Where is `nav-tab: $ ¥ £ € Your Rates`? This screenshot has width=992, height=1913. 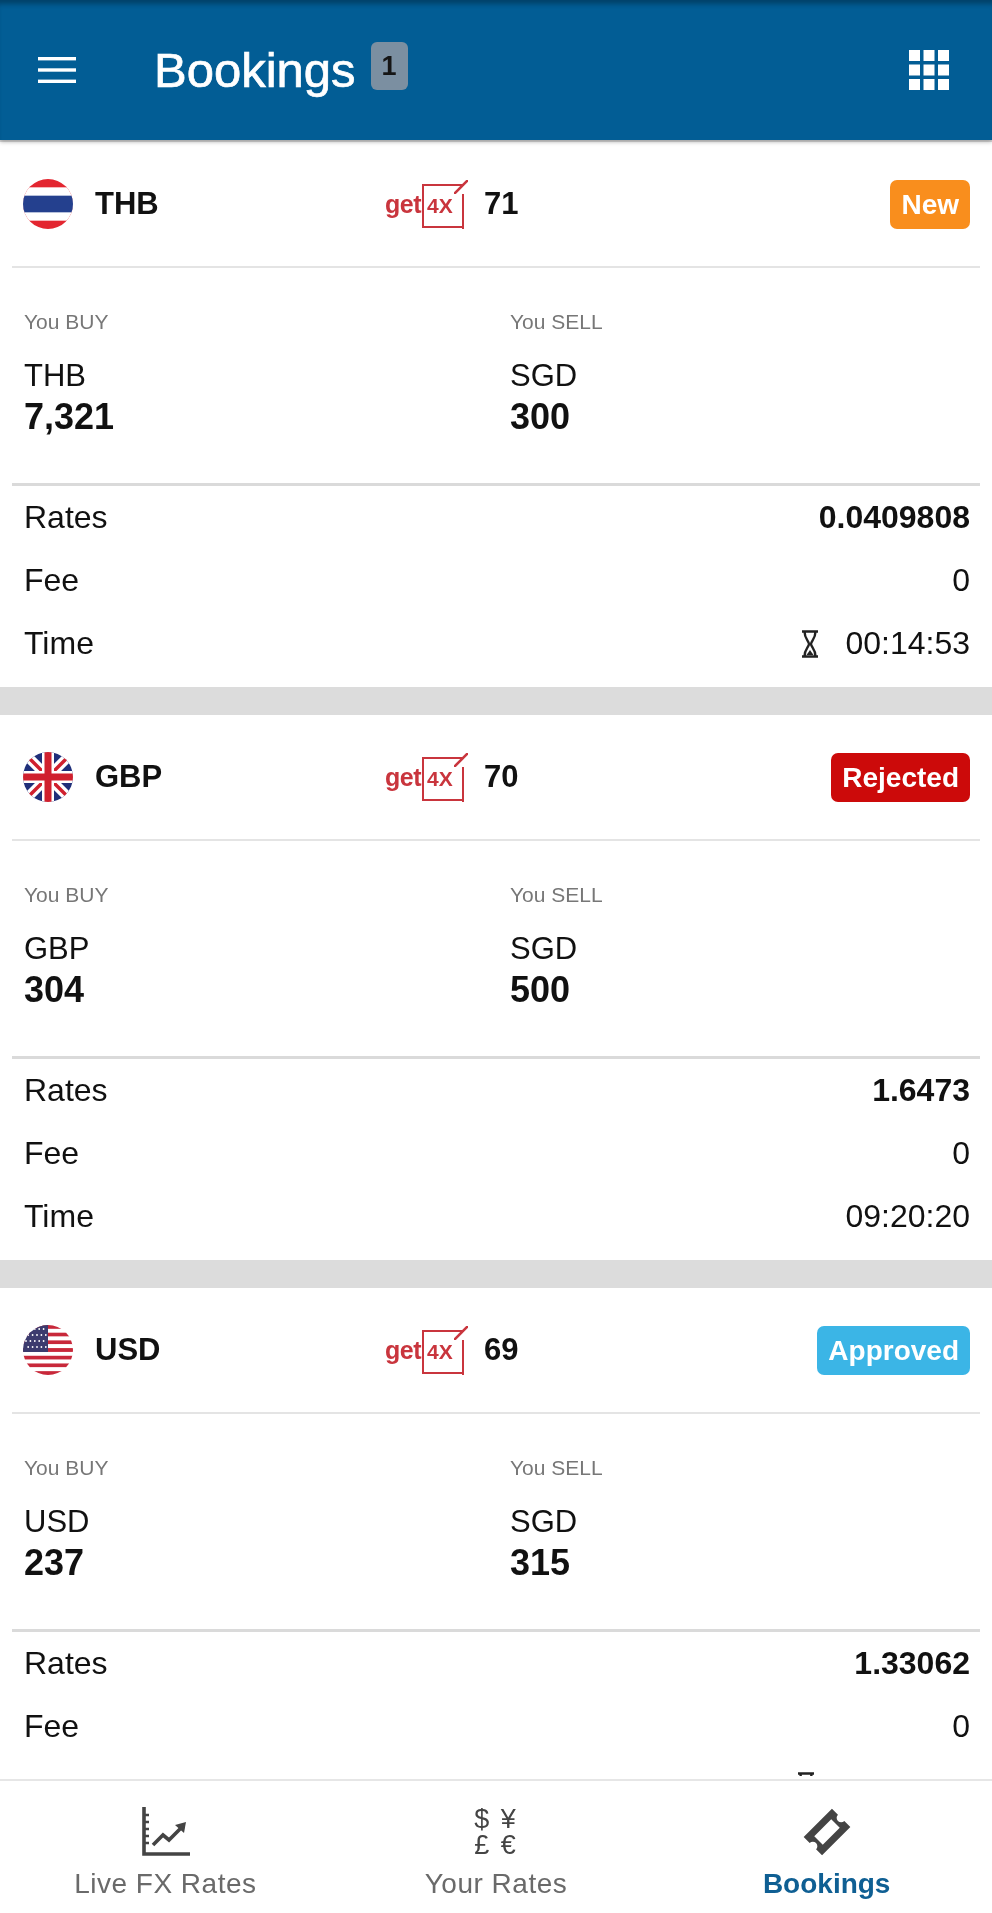 nav-tab: $ ¥ £ € Your Rates is located at coordinates (496, 1847).